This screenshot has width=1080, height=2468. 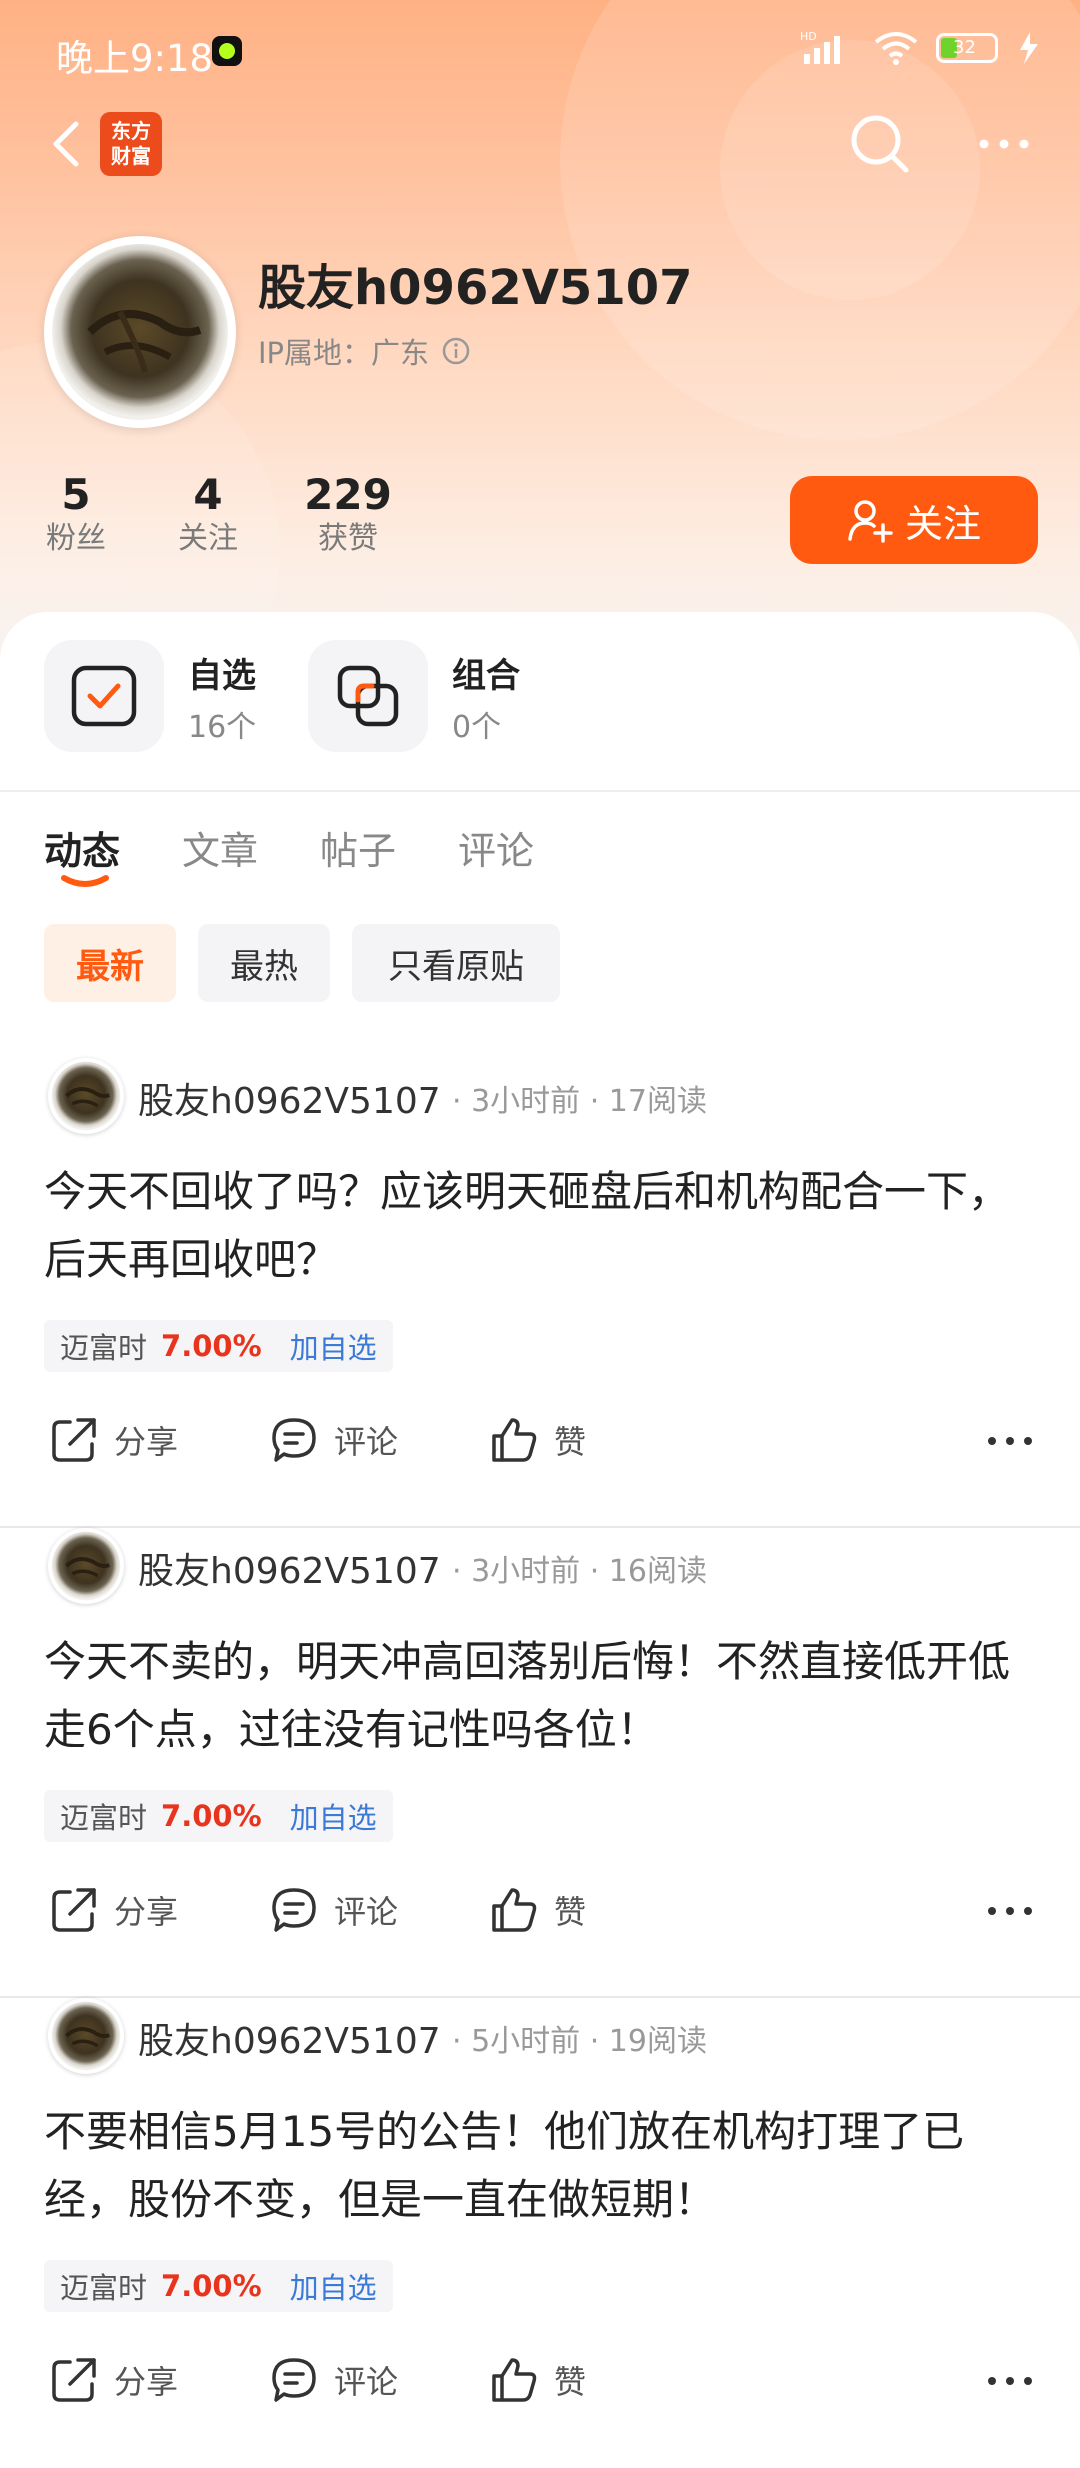 I want to click on app-logo: 东方 财富, so click(x=131, y=144).